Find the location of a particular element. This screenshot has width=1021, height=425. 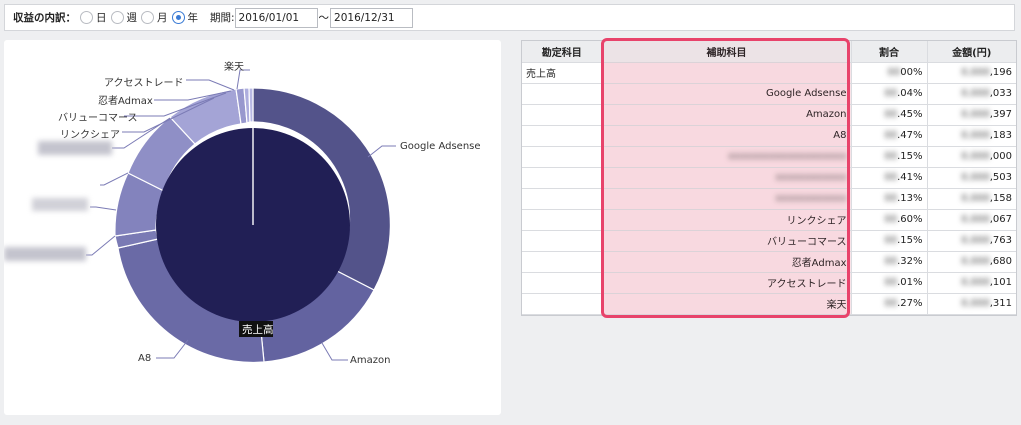

header-ratio: 割合 is located at coordinates (889, 52).